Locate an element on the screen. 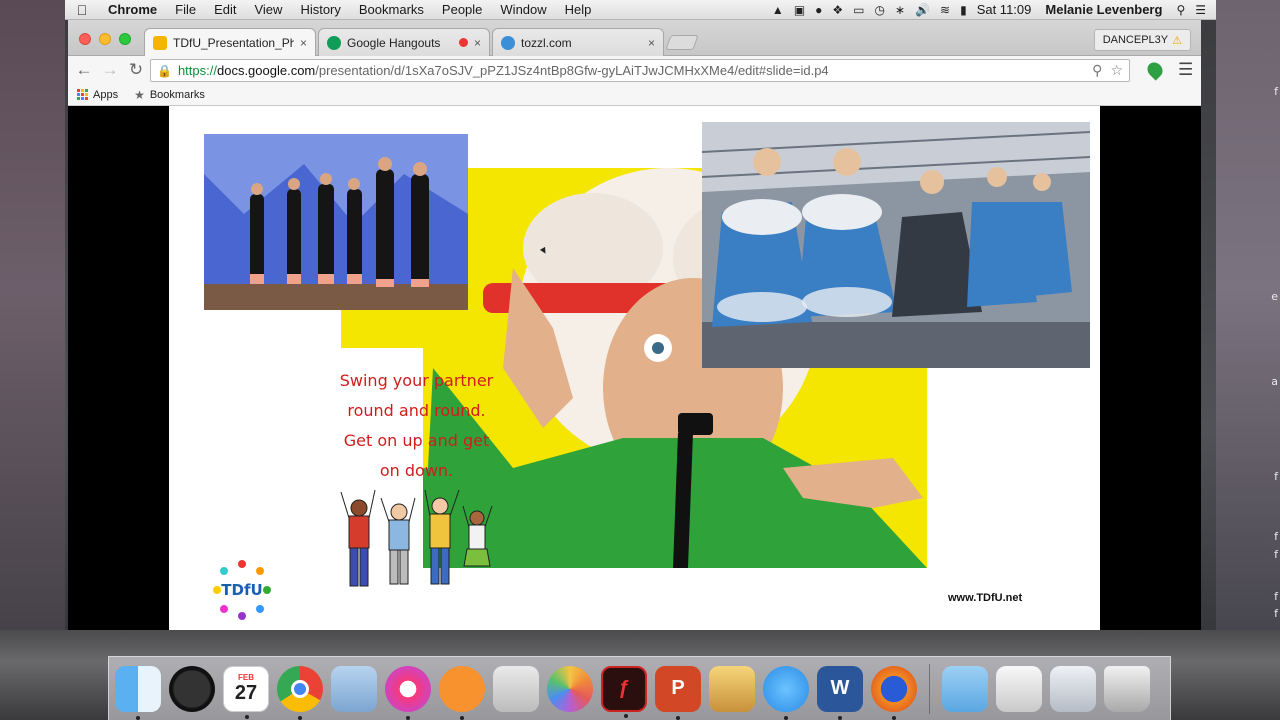 The width and height of the screenshot is (1280, 720). reload-button: ↻ is located at coordinates (136, 70).